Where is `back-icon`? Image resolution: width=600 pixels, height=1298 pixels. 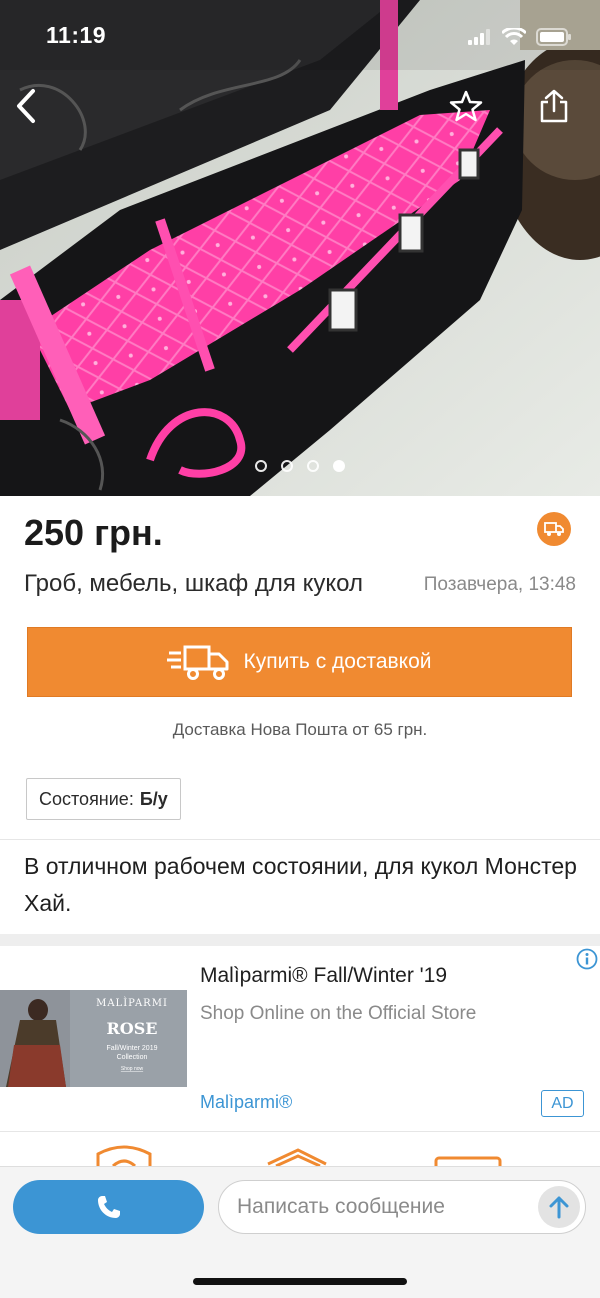 back-icon is located at coordinates (26, 106).